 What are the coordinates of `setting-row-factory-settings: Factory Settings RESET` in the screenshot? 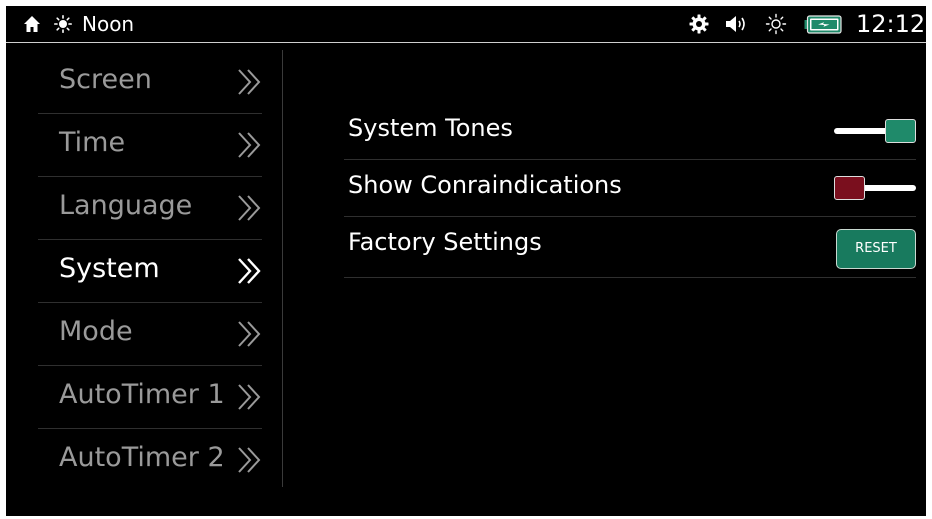 It's located at (630, 247).